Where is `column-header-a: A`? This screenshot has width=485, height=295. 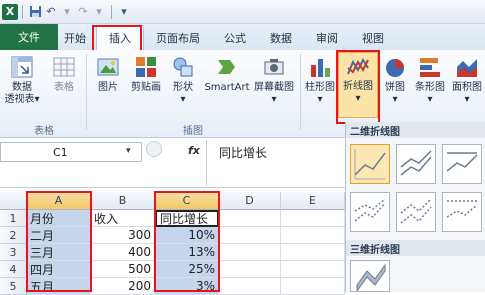
column-header-a: A is located at coordinates (59, 201).